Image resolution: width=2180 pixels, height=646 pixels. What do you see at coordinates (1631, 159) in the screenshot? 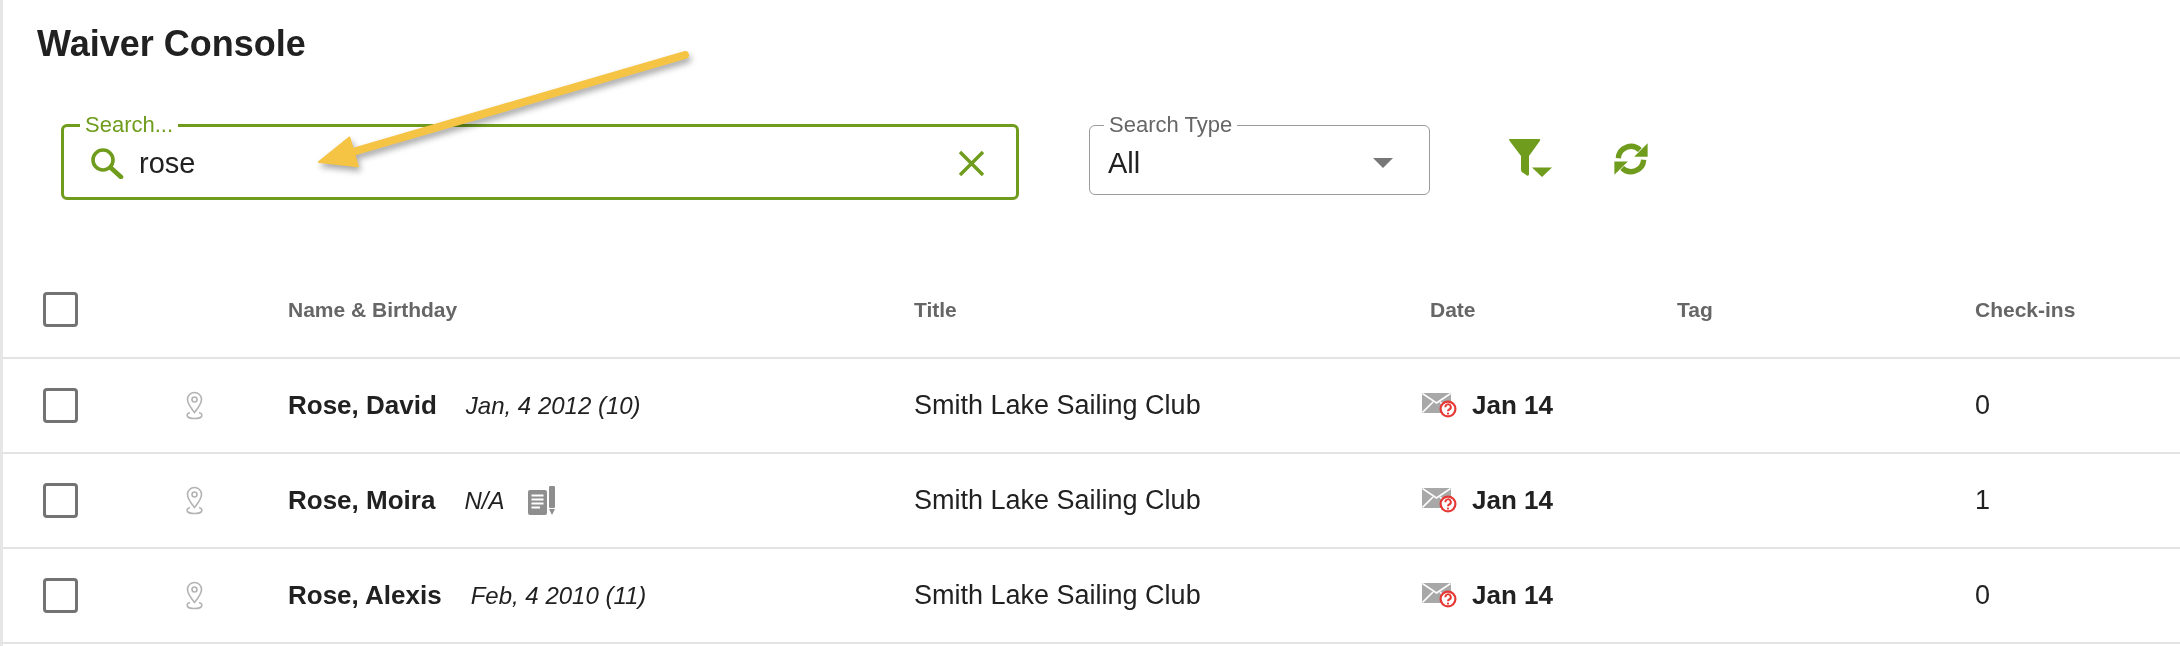
I see `refresh-icon` at bounding box center [1631, 159].